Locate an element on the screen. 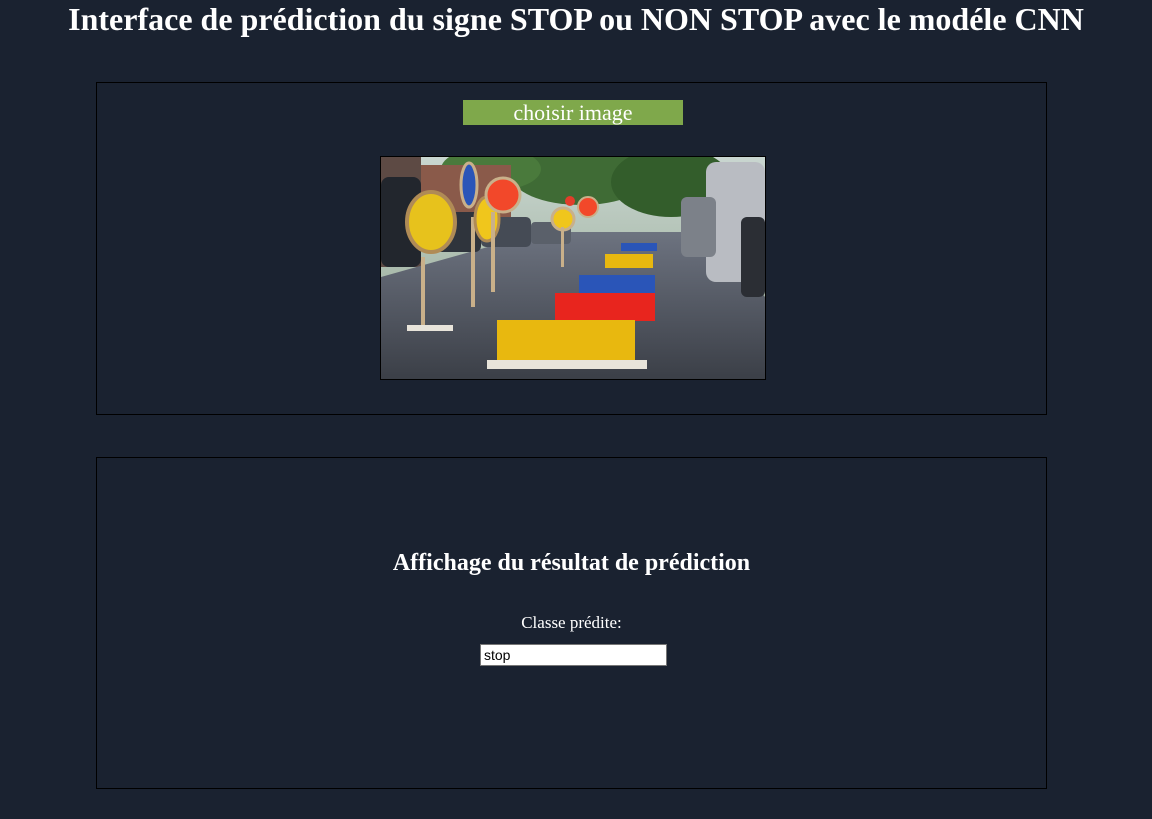 The height and width of the screenshot is (819, 1152). predicted-class-label: Classe prédite: is located at coordinates (571, 622).